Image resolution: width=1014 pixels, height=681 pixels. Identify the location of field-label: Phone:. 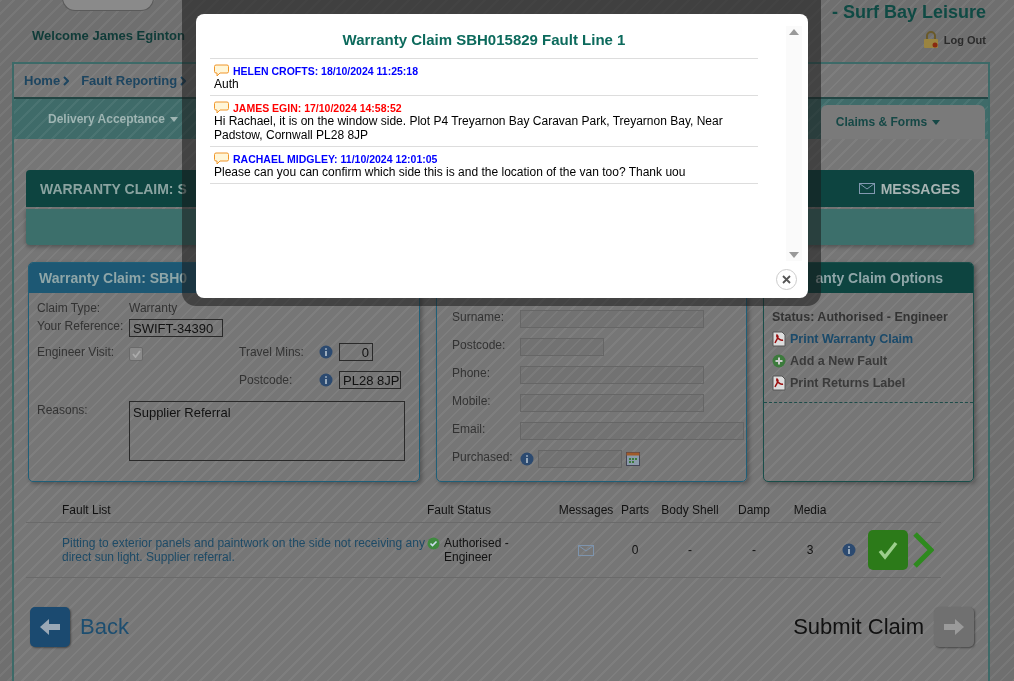
(472, 374).